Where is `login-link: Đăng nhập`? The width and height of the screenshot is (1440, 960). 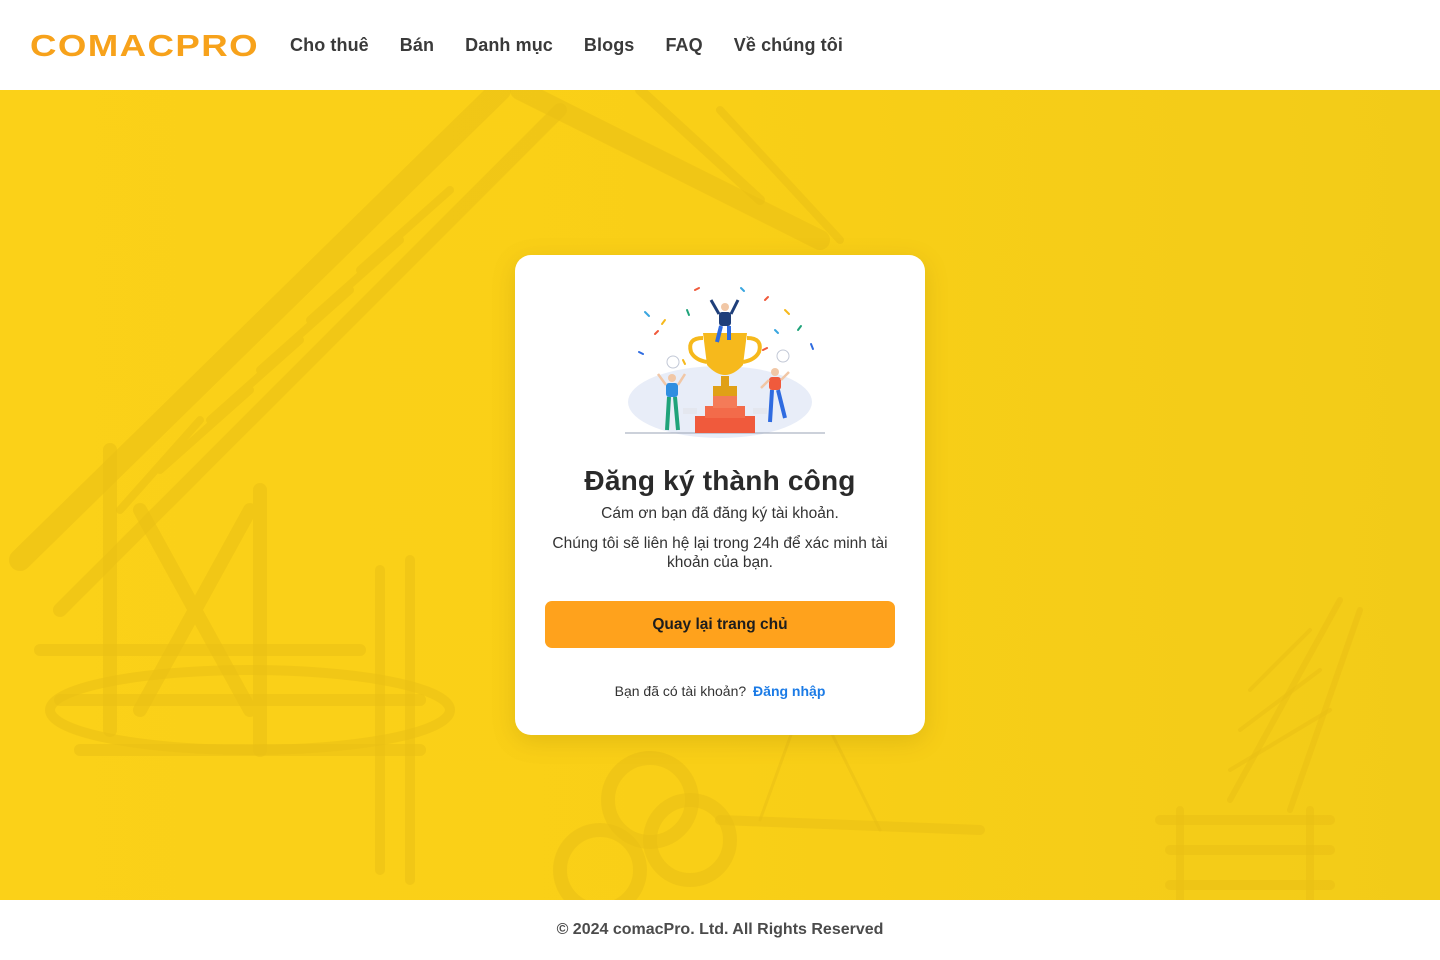
login-link: Đăng nhập is located at coordinates (789, 691).